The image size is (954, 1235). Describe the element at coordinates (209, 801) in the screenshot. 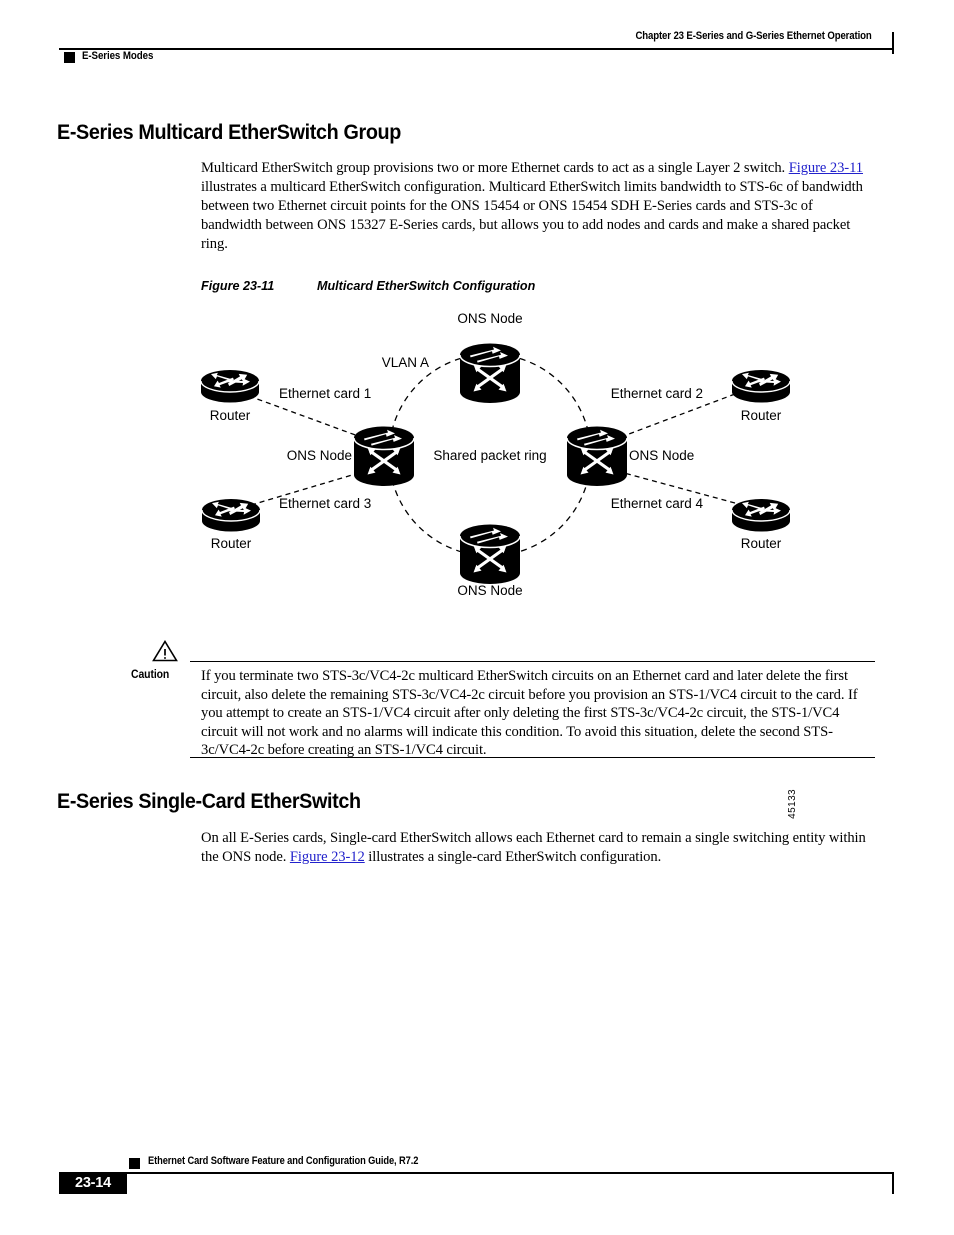

I see `page-title-singlecard: E-Series Single-Card EtherSwitch` at that location.